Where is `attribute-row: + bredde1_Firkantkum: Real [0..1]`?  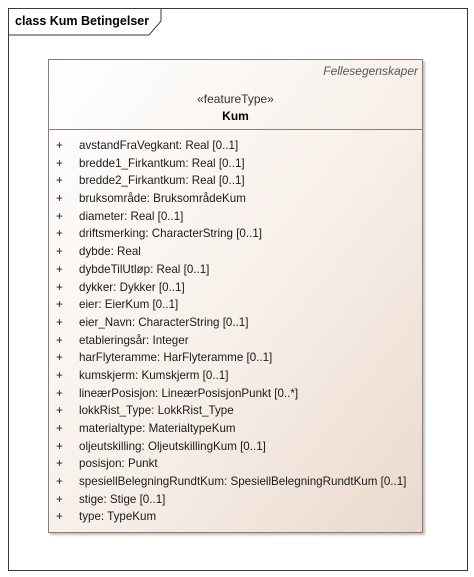 attribute-row: + bredde1_Firkantkum: Real [0..1] is located at coordinates (235, 164).